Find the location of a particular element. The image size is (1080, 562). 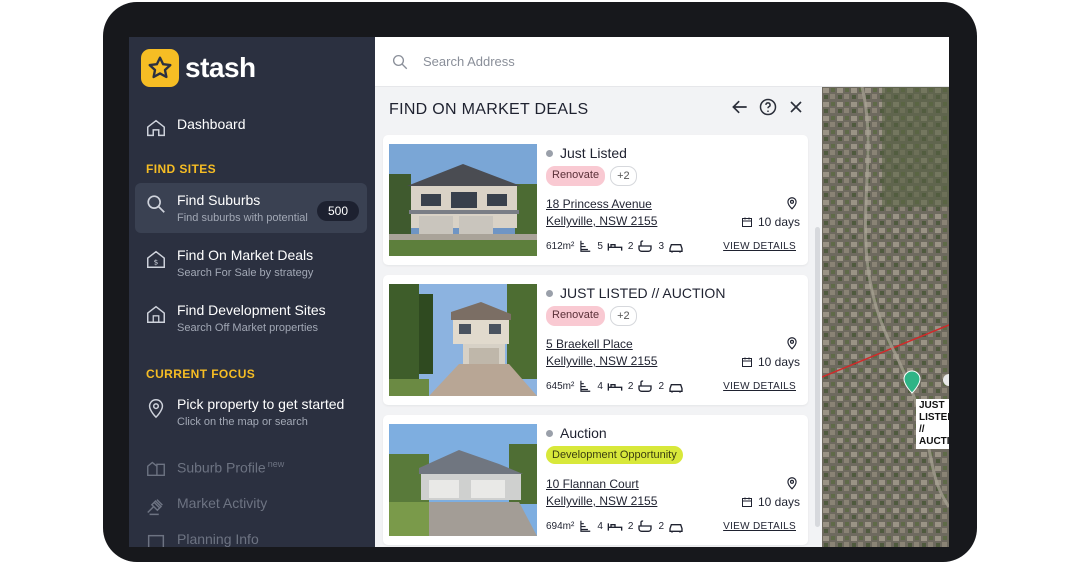

new-tag: new is located at coordinates (276, 464).